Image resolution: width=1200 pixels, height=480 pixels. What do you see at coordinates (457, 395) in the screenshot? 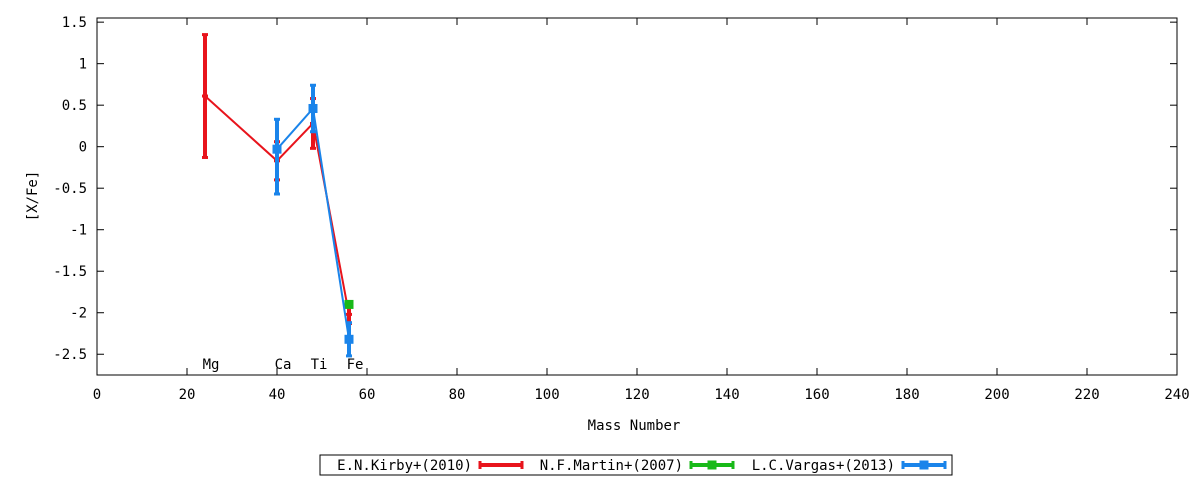
I see `x-tick-label: 80` at bounding box center [457, 395].